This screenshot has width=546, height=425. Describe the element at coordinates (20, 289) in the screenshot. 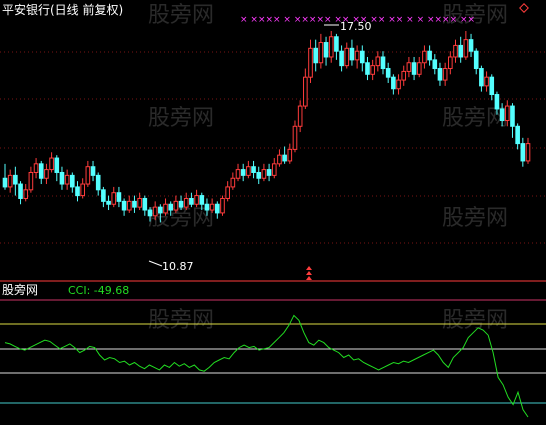

I see `indicator-name: 股旁网` at that location.